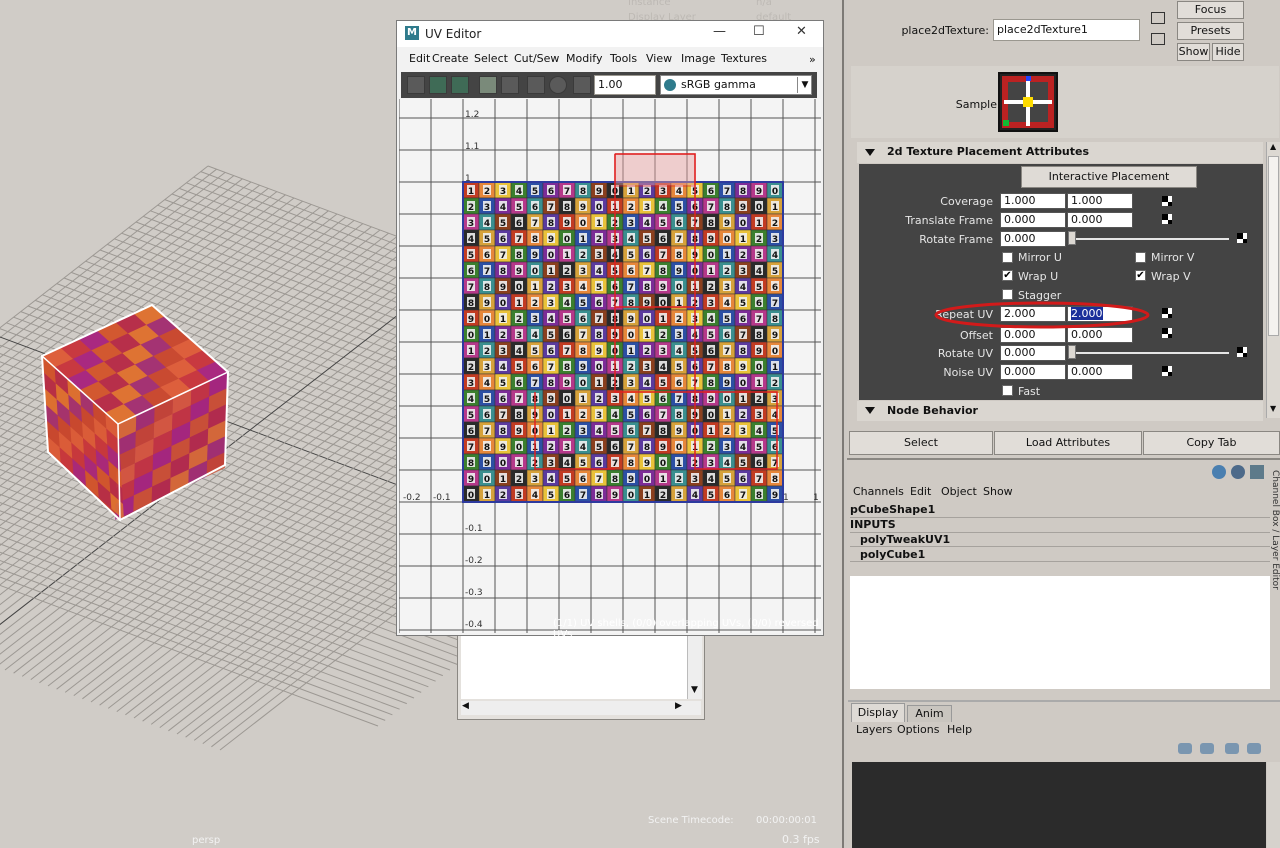 The height and width of the screenshot is (848, 1280). I want to click on select-button: Select, so click(921, 443).